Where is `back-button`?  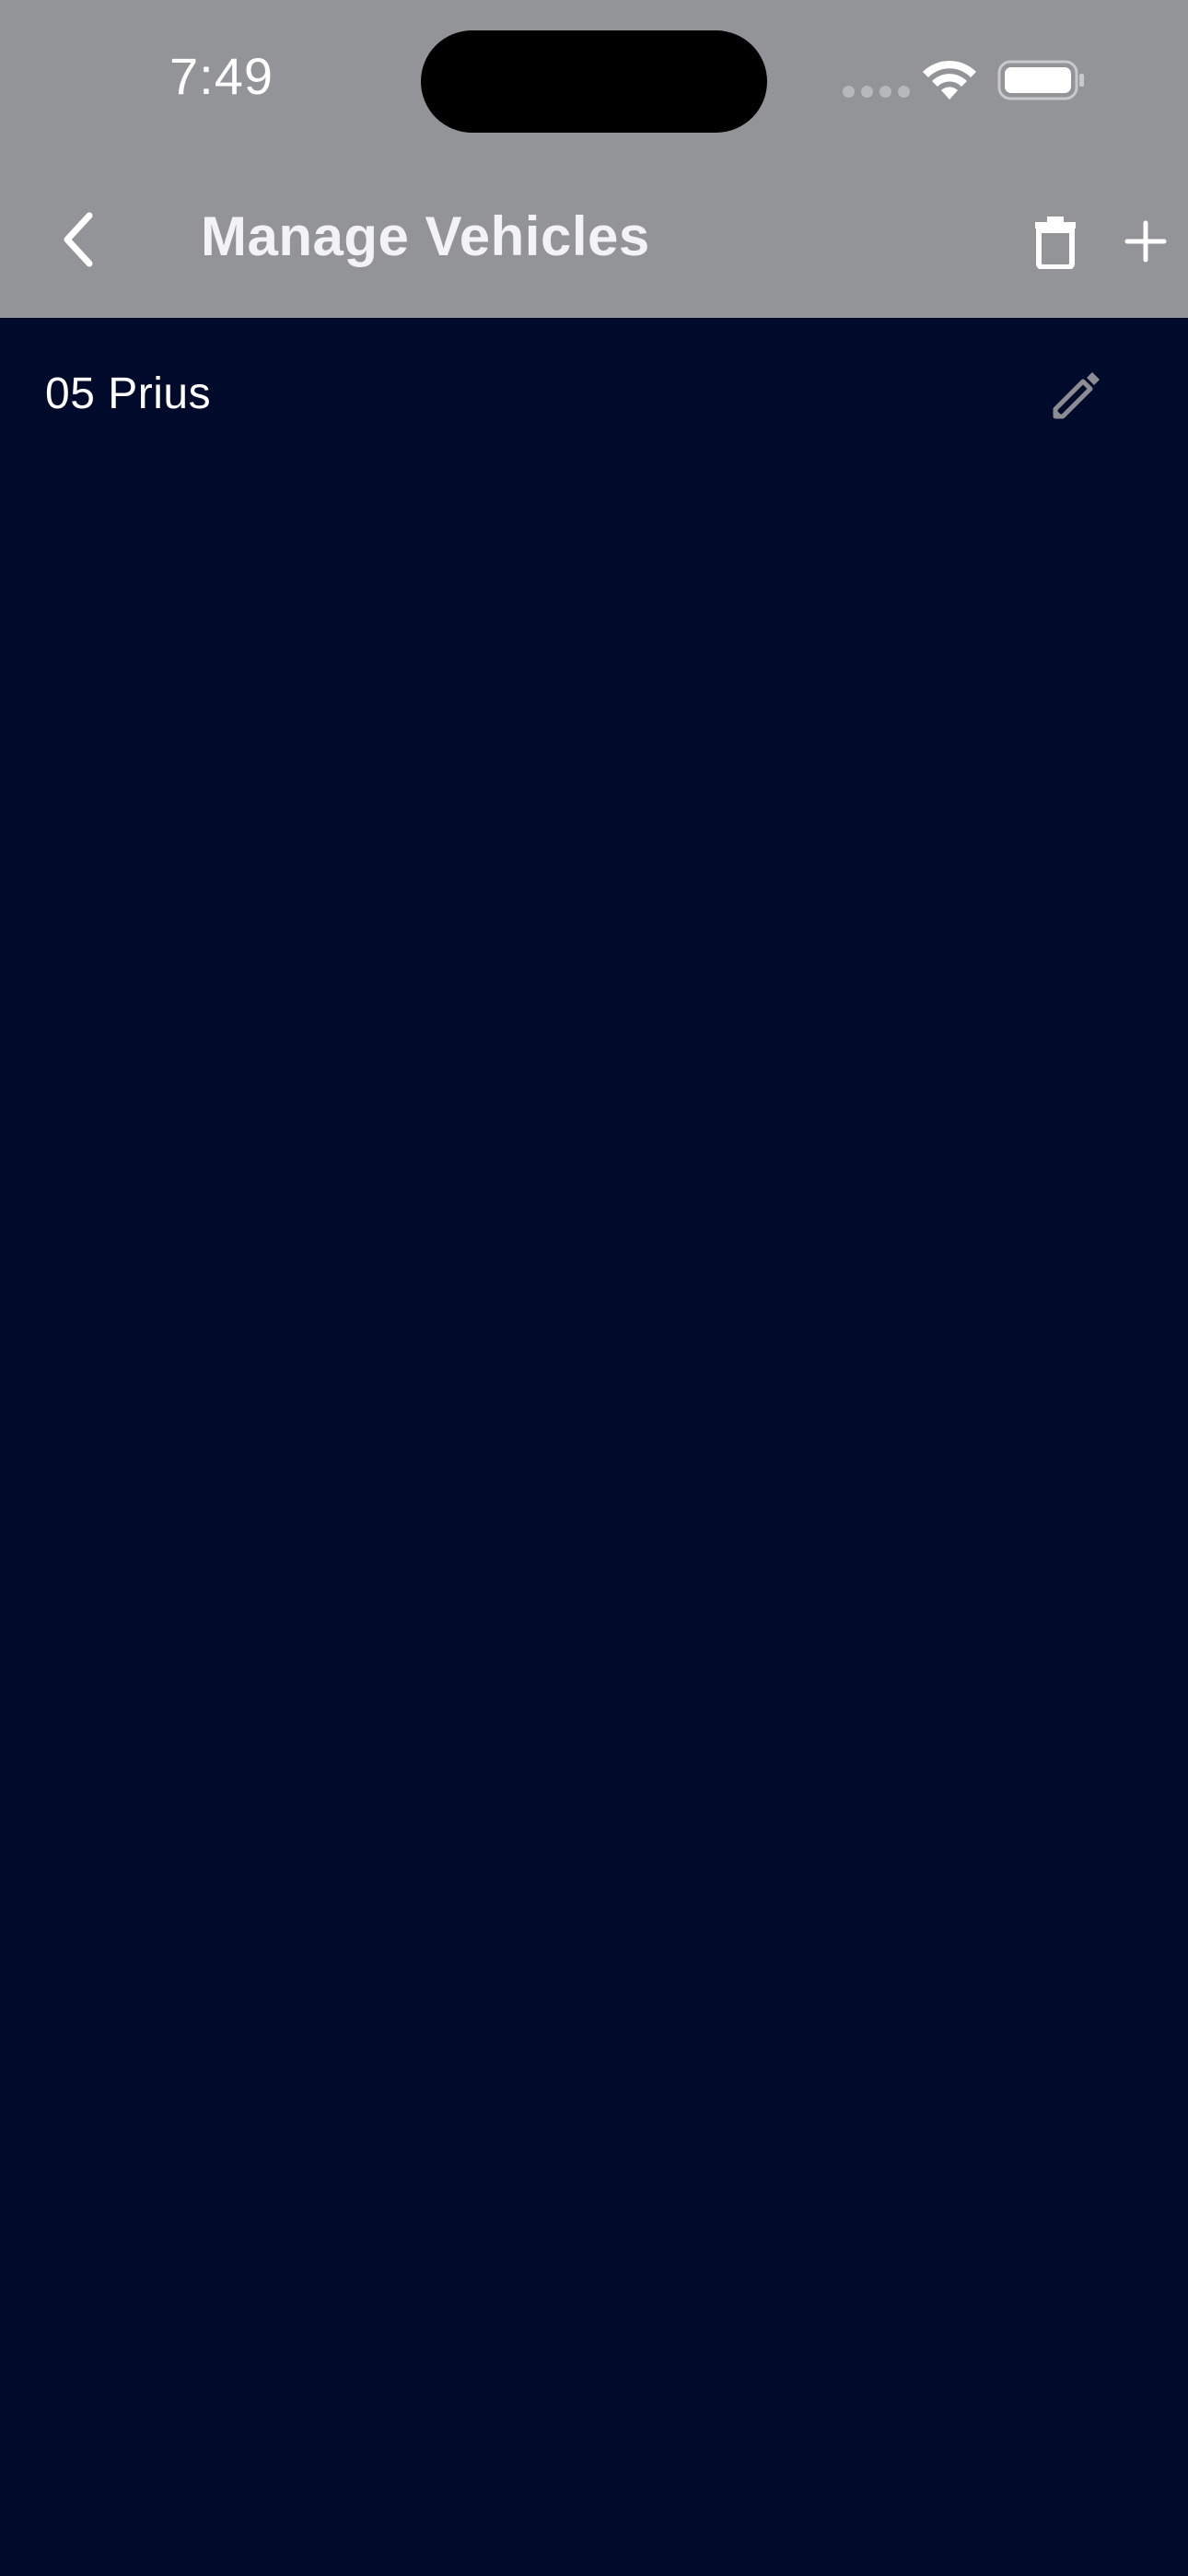
back-button is located at coordinates (78, 239).